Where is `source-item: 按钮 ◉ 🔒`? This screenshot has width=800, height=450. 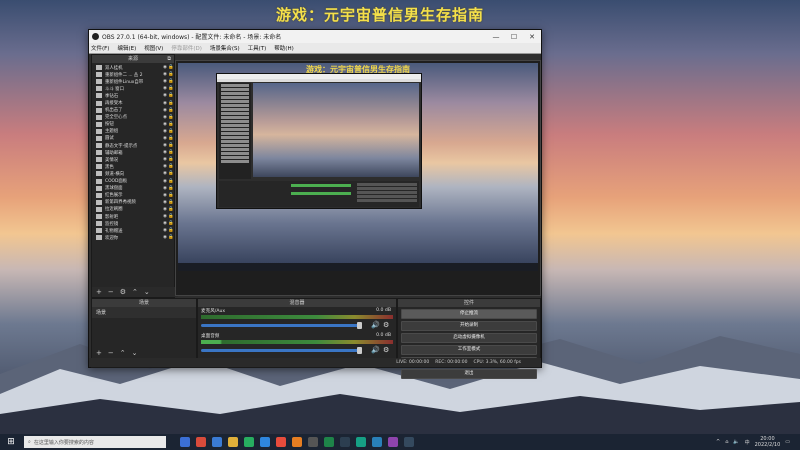 source-item: 按钮 ◉ 🔒 is located at coordinates (133, 124).